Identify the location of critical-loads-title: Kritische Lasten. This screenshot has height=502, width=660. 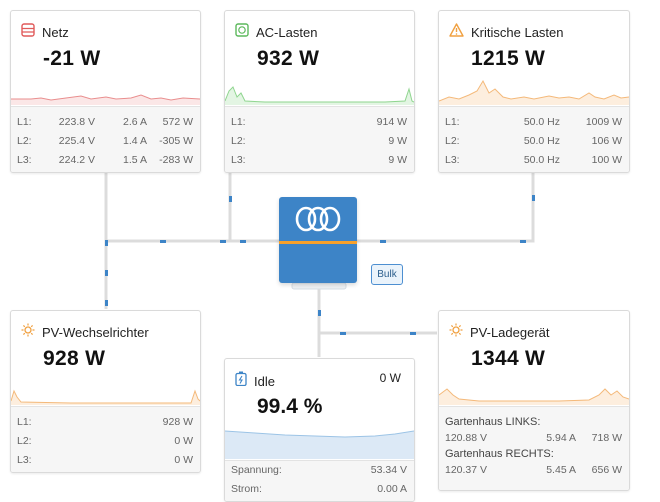
(517, 32).